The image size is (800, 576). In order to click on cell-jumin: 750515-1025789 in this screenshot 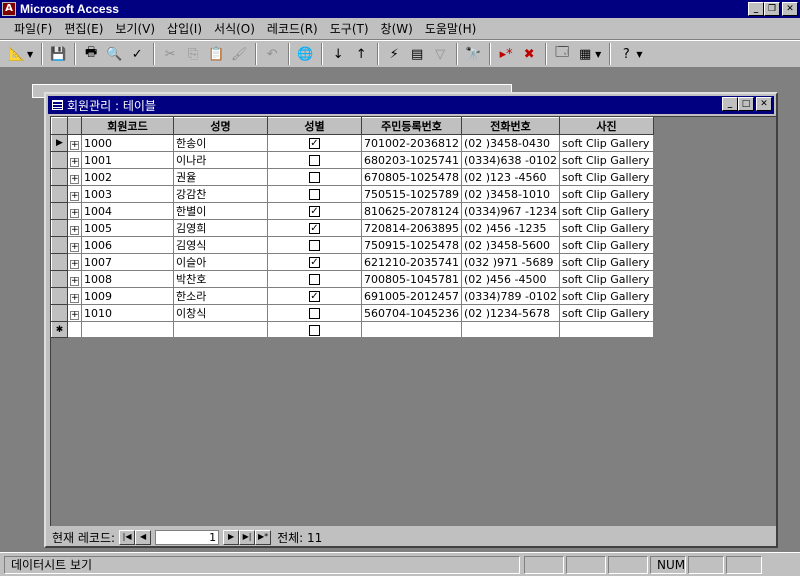, I will do `click(411, 194)`.